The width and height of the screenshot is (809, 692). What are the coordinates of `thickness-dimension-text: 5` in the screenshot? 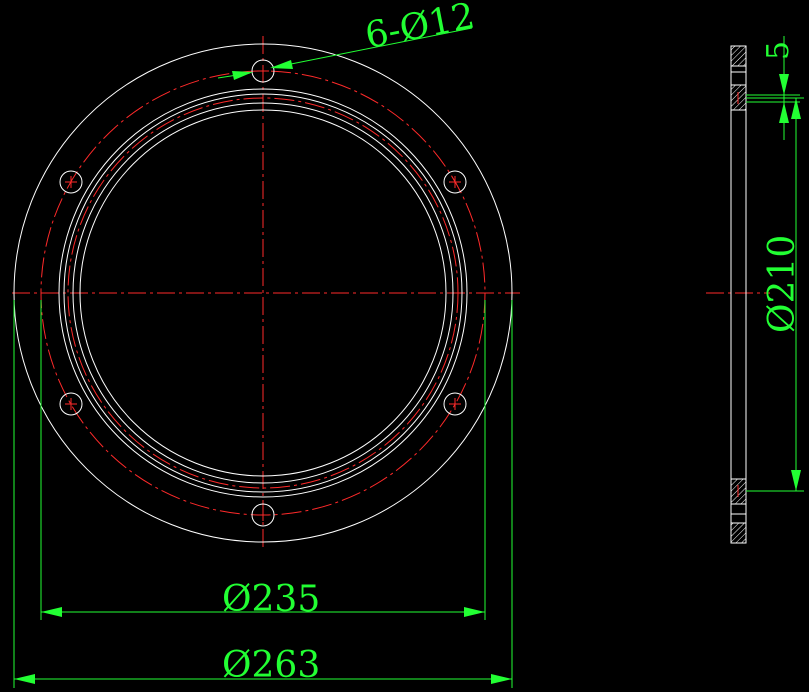 It's located at (778, 50).